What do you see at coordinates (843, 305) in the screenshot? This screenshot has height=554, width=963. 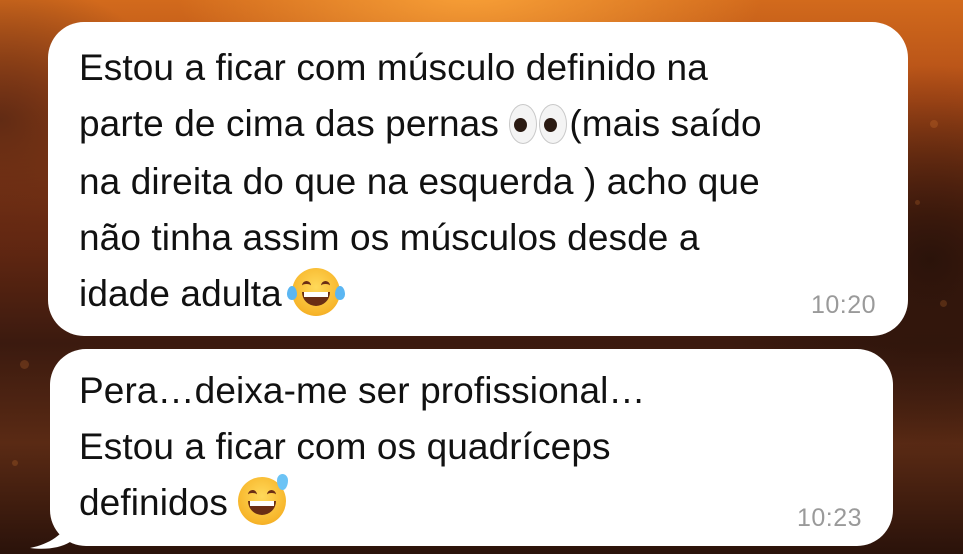 I see `message-timestamp: 10:20` at bounding box center [843, 305].